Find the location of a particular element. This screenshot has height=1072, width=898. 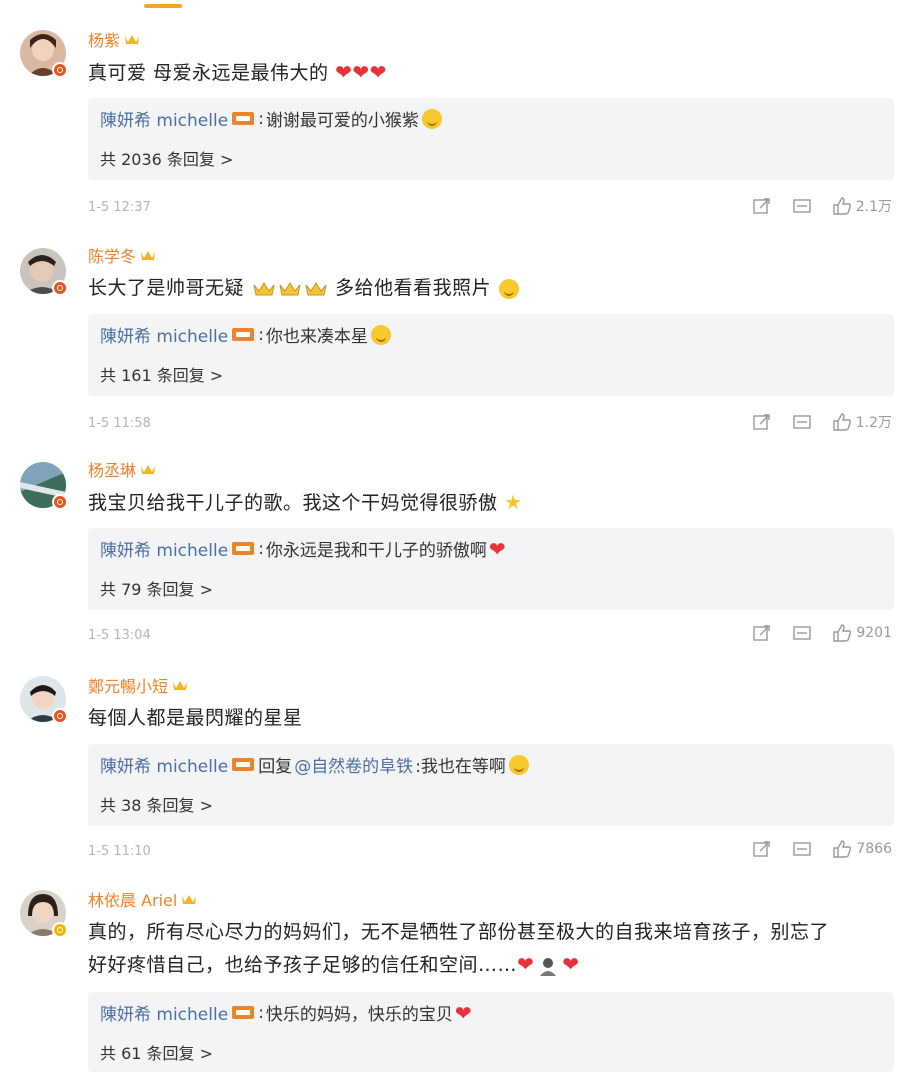

reply-count-link: 共 38 条回复 > is located at coordinates (156, 804).